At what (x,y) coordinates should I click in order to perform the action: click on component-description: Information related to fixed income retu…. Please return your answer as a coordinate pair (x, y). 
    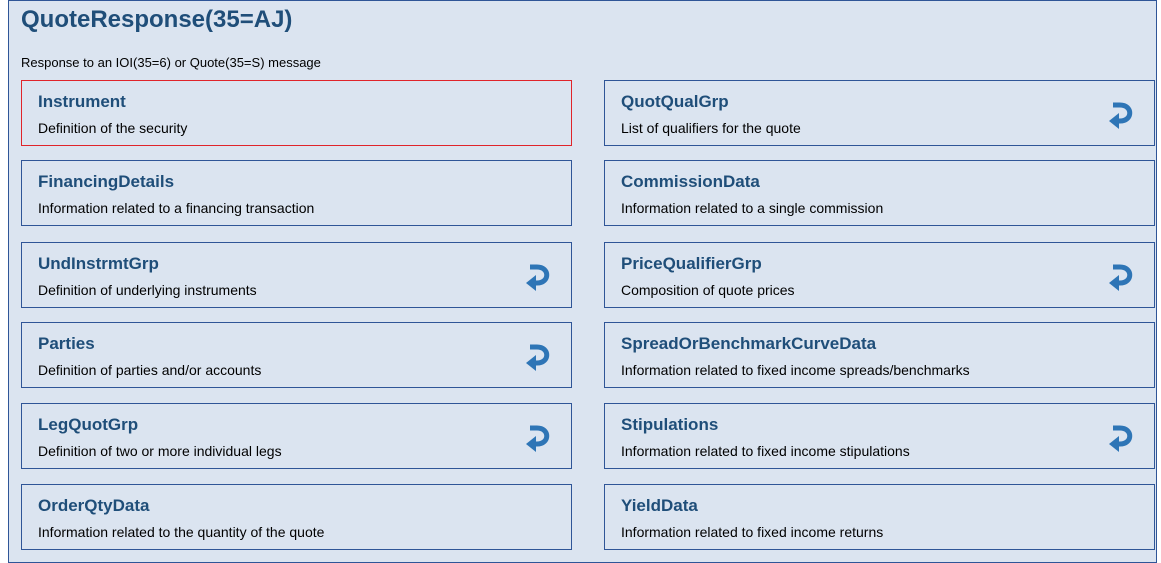
    Looking at the image, I should click on (752, 532).